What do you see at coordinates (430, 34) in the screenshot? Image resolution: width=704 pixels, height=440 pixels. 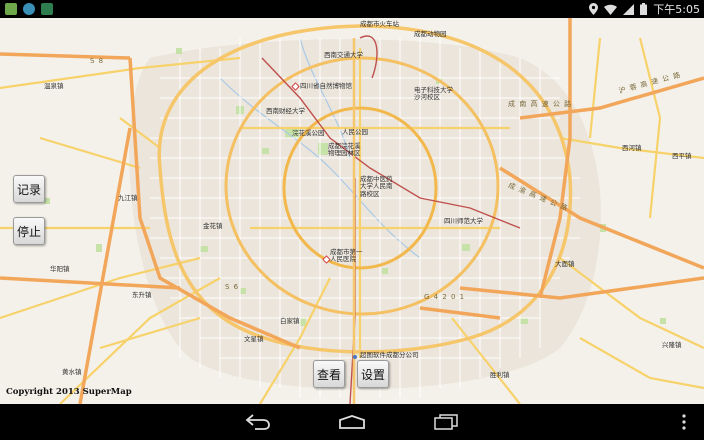 I see `place-label-zoo: 成都动物园` at bounding box center [430, 34].